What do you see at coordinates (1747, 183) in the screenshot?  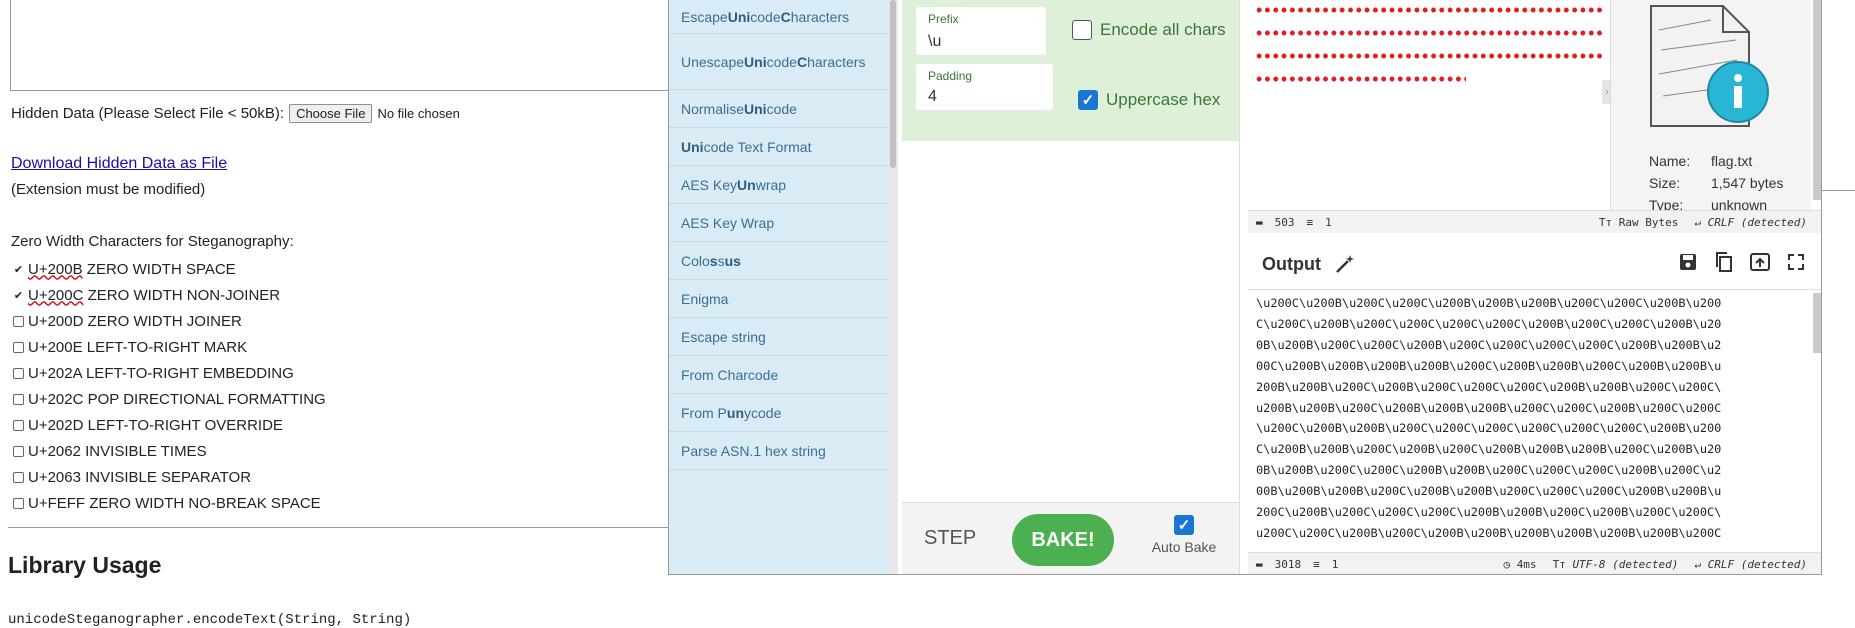 I see `file-size: 1,547 bytes` at bounding box center [1747, 183].